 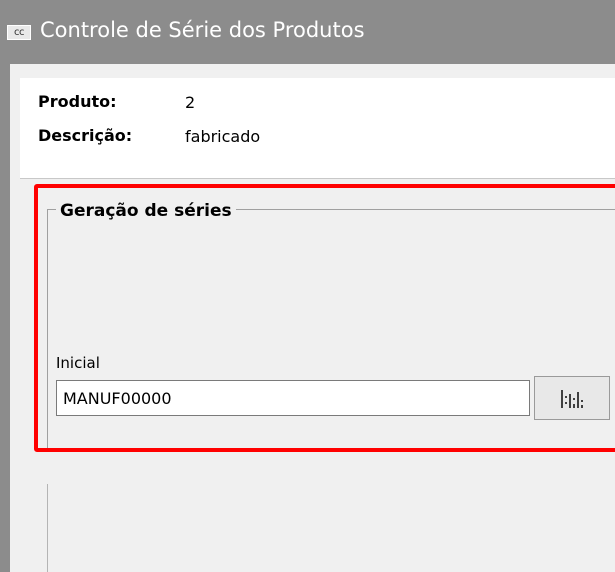 I want to click on inner-divider, so click(x=47, y=528).